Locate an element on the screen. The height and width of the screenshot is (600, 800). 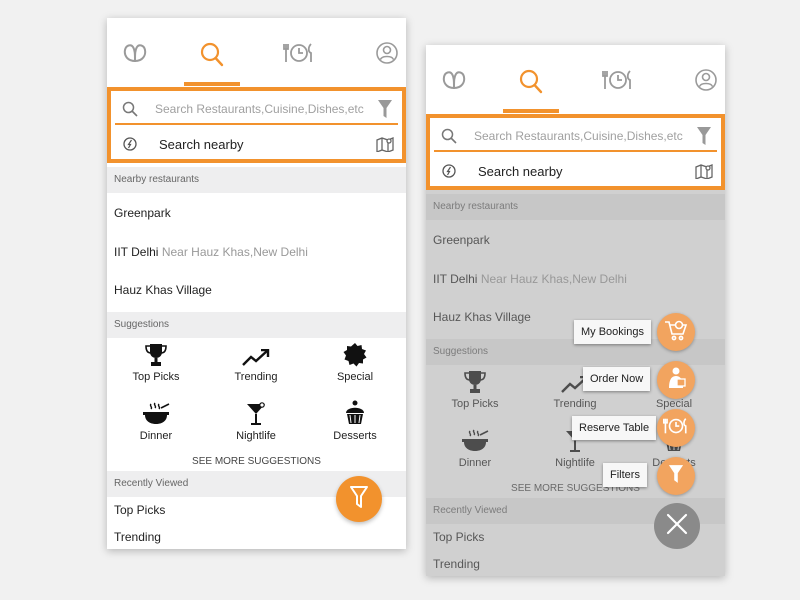
trophy-icon is located at coordinates (156, 355).